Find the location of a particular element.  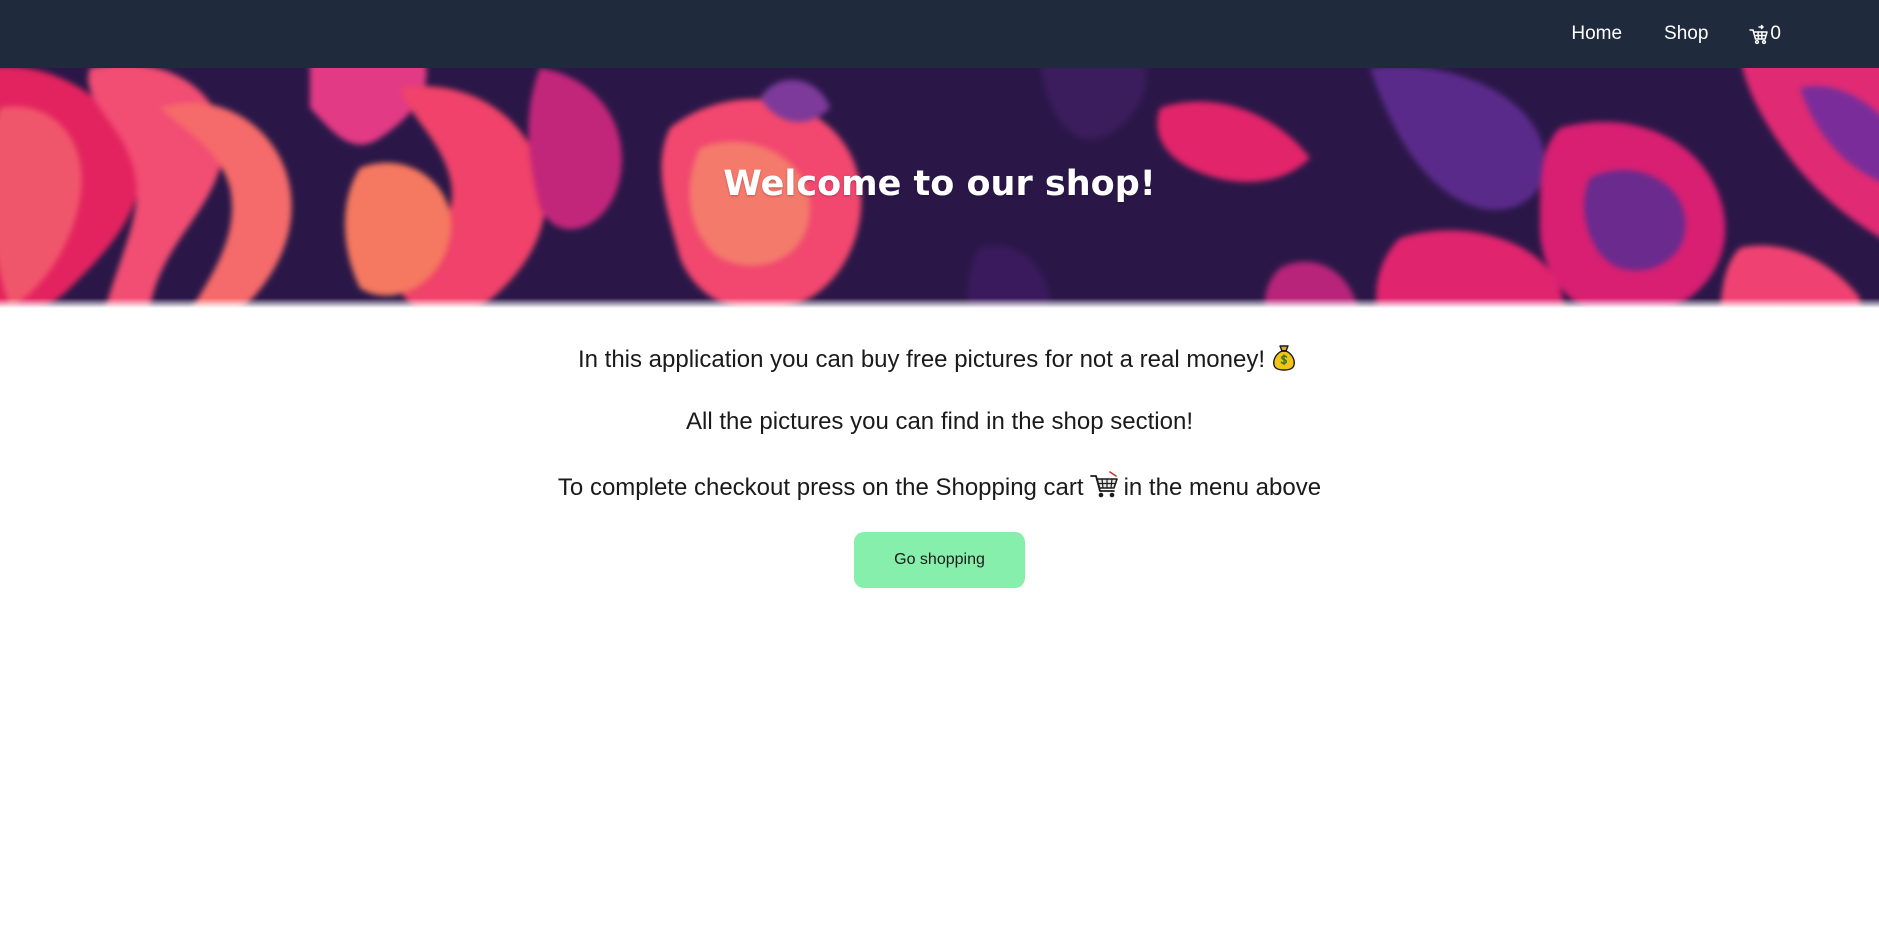

hero-title: Welcome to our shop! is located at coordinates (939, 184).